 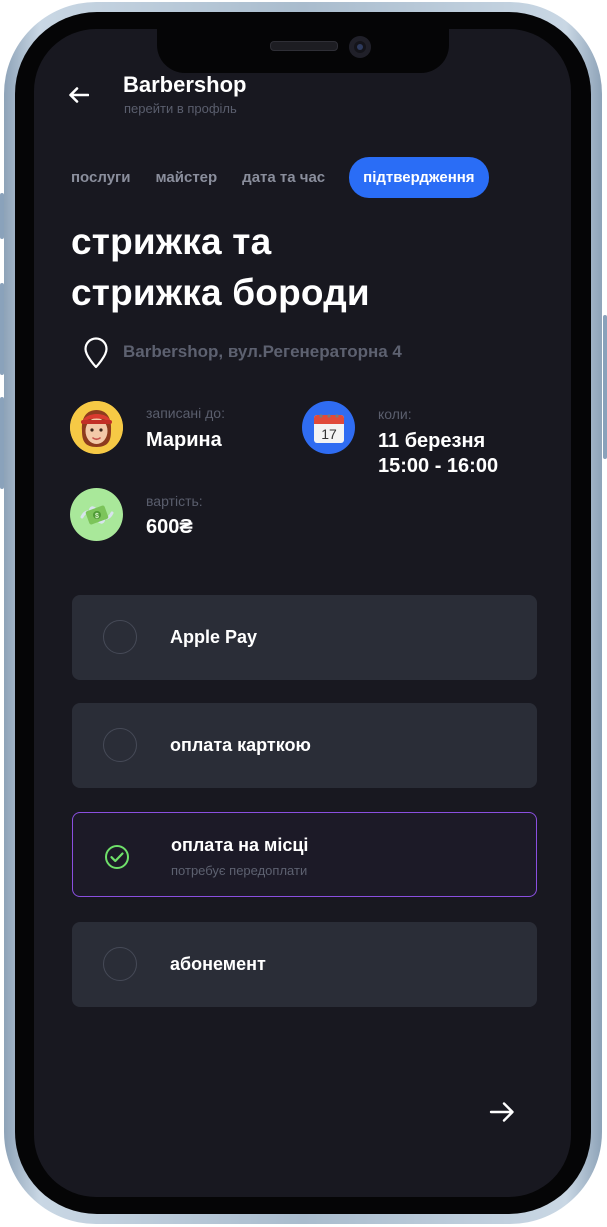 I want to click on master-name: Марина, so click(x=184, y=440).